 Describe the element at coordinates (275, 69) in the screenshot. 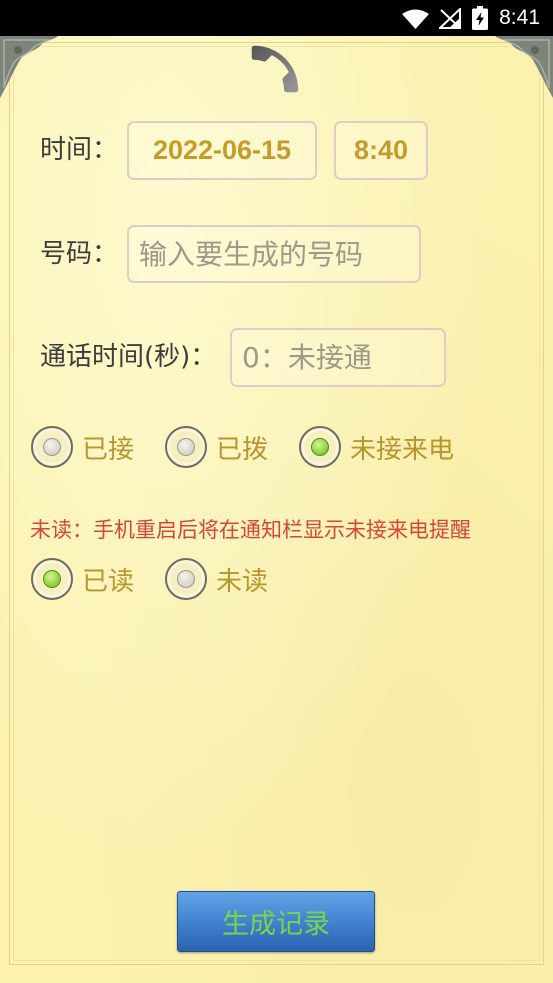

I see `phone-handset-icon` at that location.